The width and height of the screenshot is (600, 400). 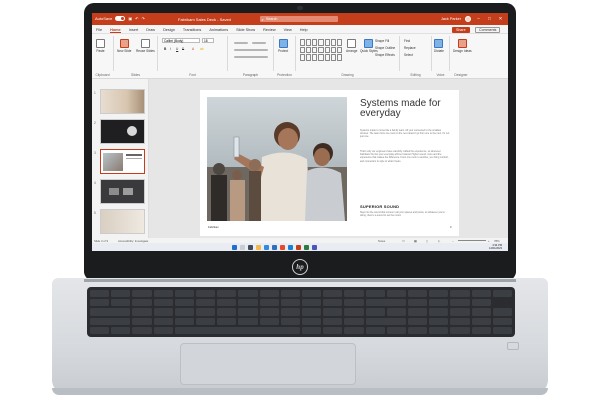 I want to click on bold-icon: B, so click(x=165, y=49).